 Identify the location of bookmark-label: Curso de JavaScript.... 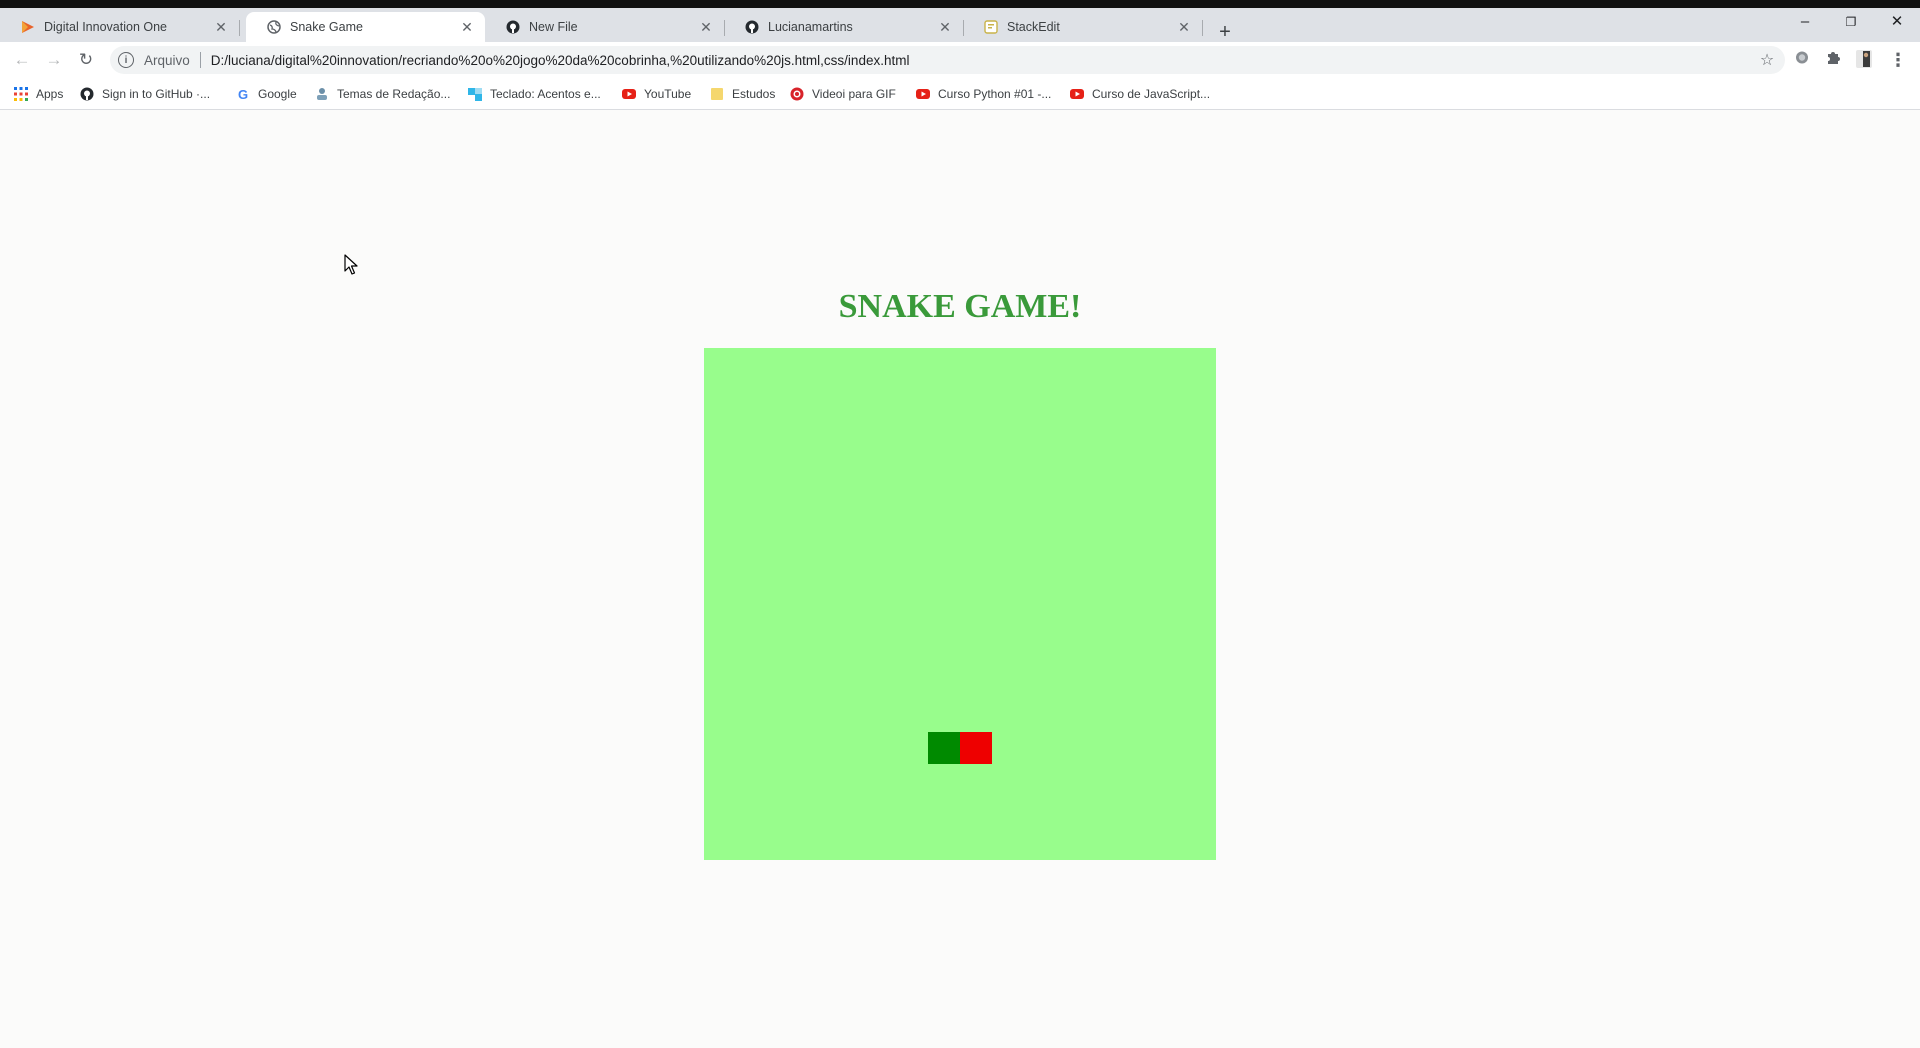
(1151, 94).